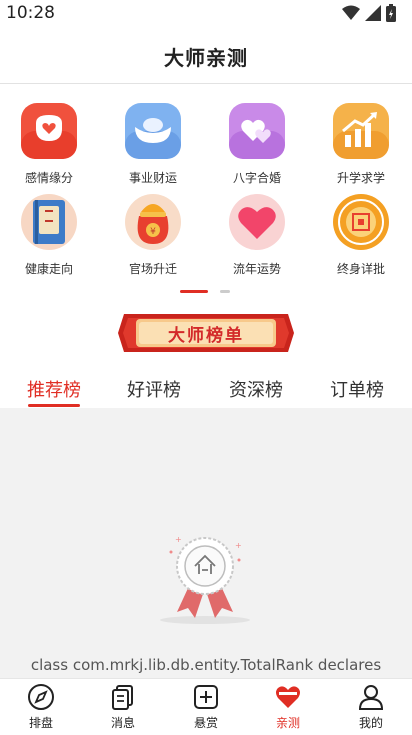 This screenshot has width=412, height=735. I want to click on heart-tab-icon, so click(288, 697).